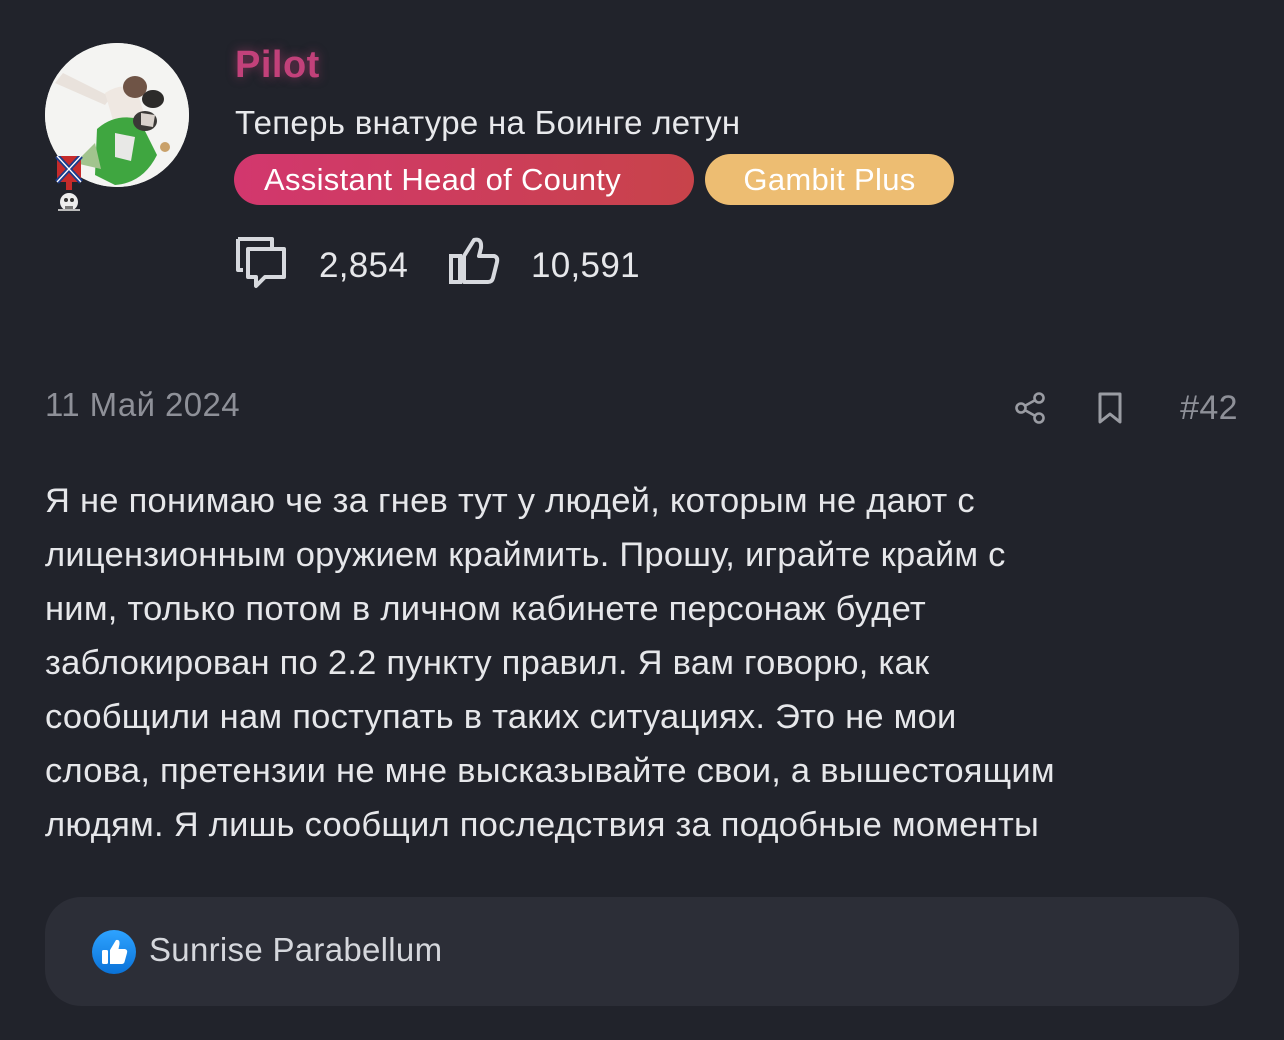  Describe the element at coordinates (364, 265) in the screenshot. I see `messages-count: 2,854` at that location.